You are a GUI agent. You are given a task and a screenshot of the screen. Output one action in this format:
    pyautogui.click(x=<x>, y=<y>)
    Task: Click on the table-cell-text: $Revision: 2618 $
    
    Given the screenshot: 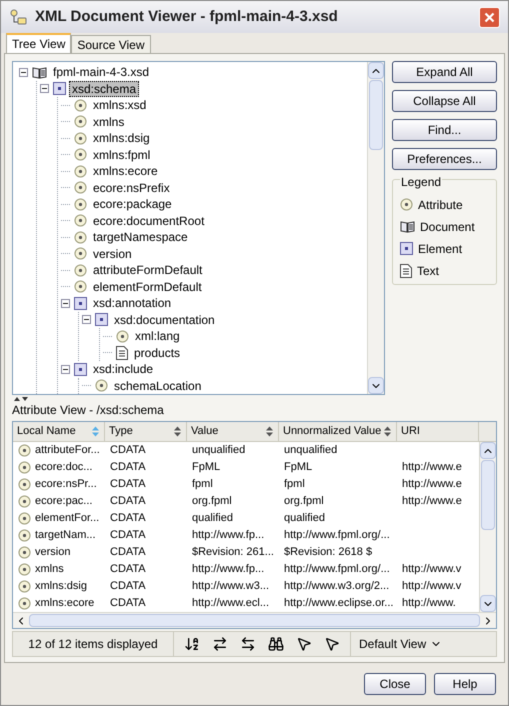 What is the action you would take?
    pyautogui.click(x=328, y=552)
    